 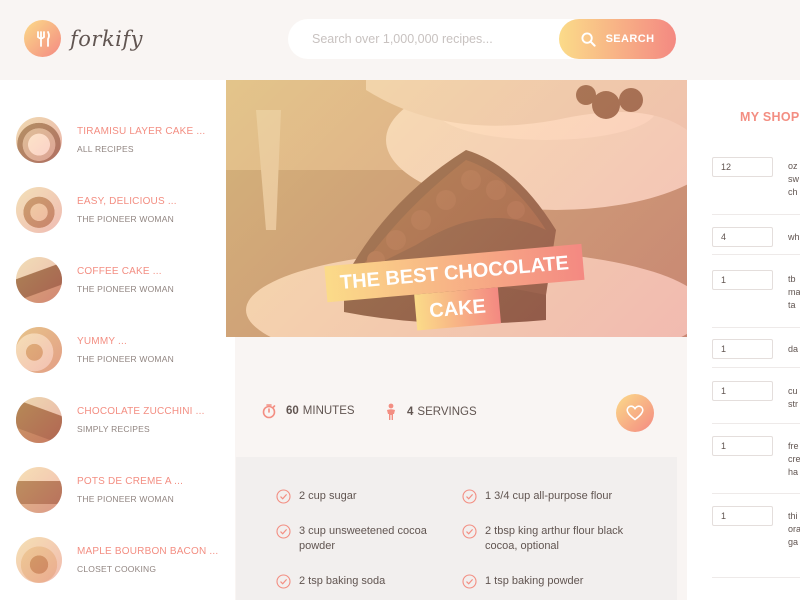 What do you see at coordinates (554, 531) in the screenshot?
I see `ingredient-text: 2 tbsp king arthur flour black` at bounding box center [554, 531].